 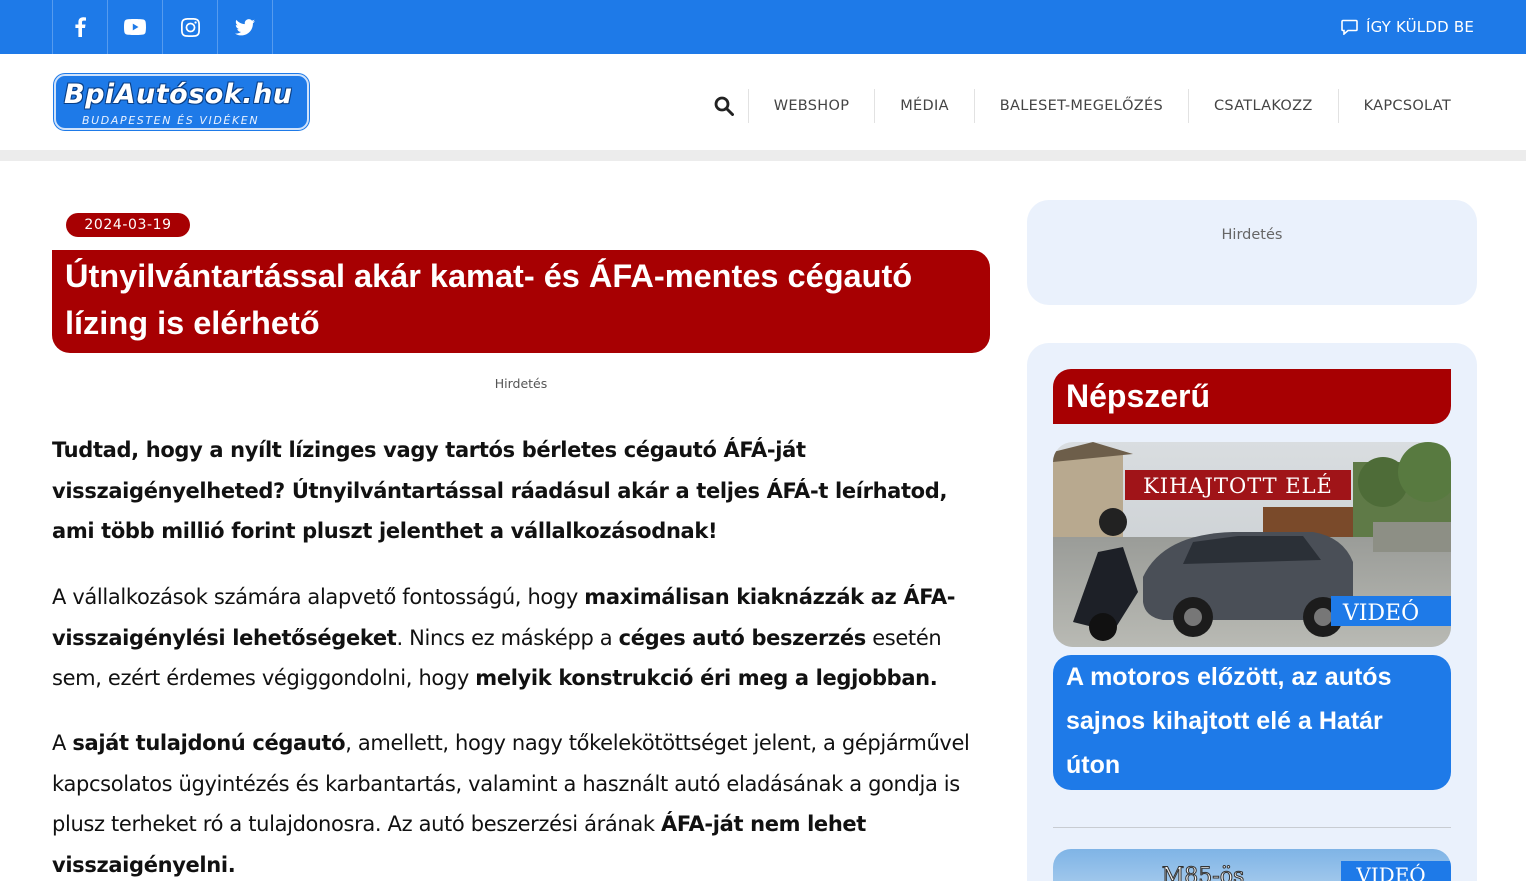 I want to click on text-run-bold: melyik konstrukció éri meg a legjobban., so click(x=706, y=678).